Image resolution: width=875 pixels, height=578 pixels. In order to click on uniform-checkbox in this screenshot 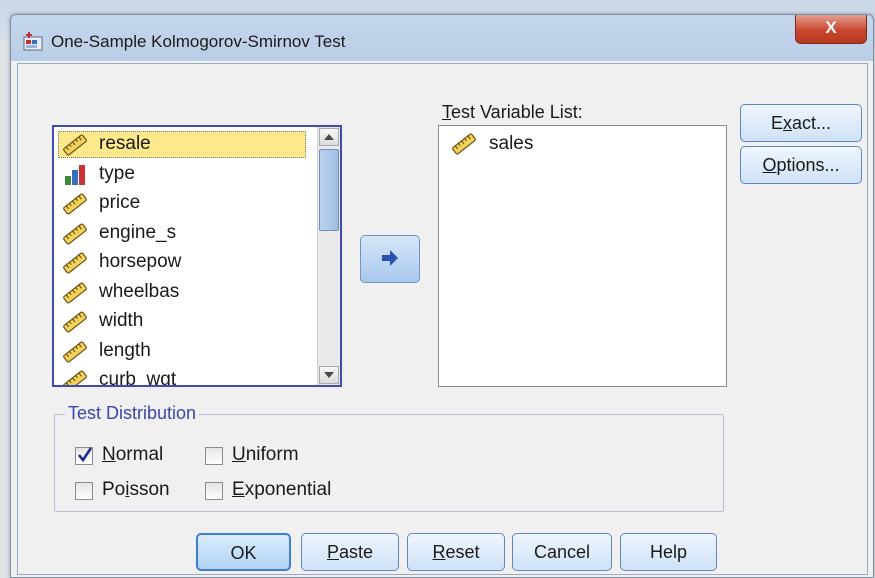, I will do `click(214, 456)`.